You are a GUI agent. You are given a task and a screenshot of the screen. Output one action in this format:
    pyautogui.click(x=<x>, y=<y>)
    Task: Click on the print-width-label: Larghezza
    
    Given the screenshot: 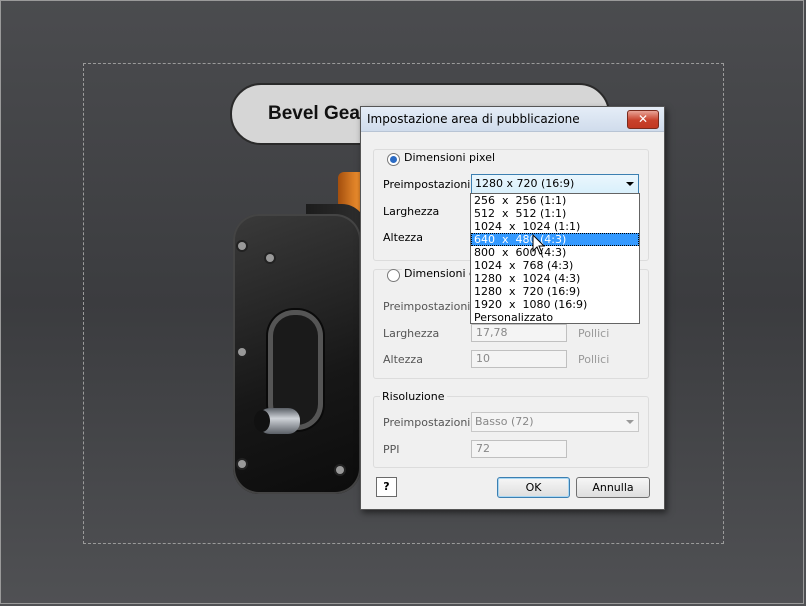 What is the action you would take?
    pyautogui.click(x=411, y=333)
    